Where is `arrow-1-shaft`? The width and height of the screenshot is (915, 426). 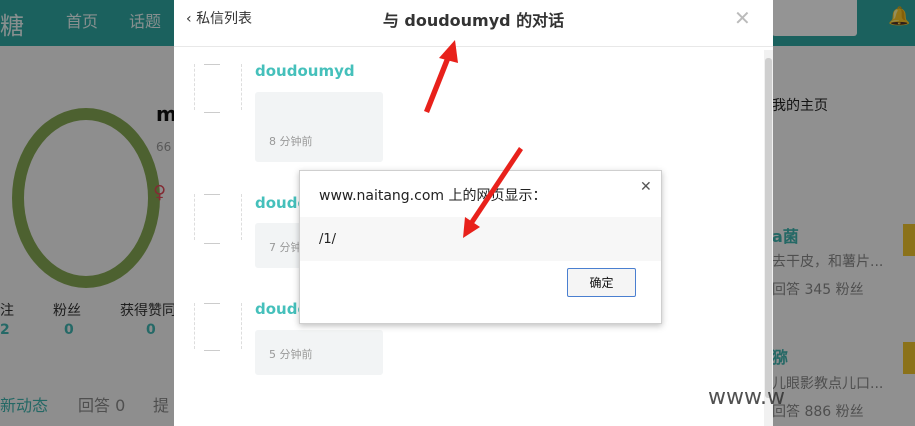
arrow-1-shaft is located at coordinates (438, 83).